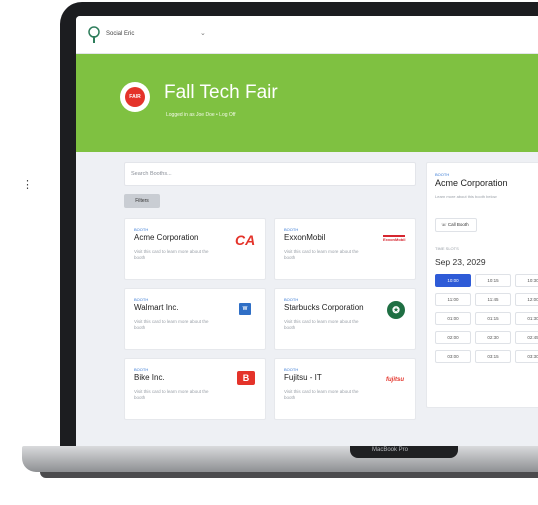  I want to click on time-slot-button: 02:45, so click(526, 337).